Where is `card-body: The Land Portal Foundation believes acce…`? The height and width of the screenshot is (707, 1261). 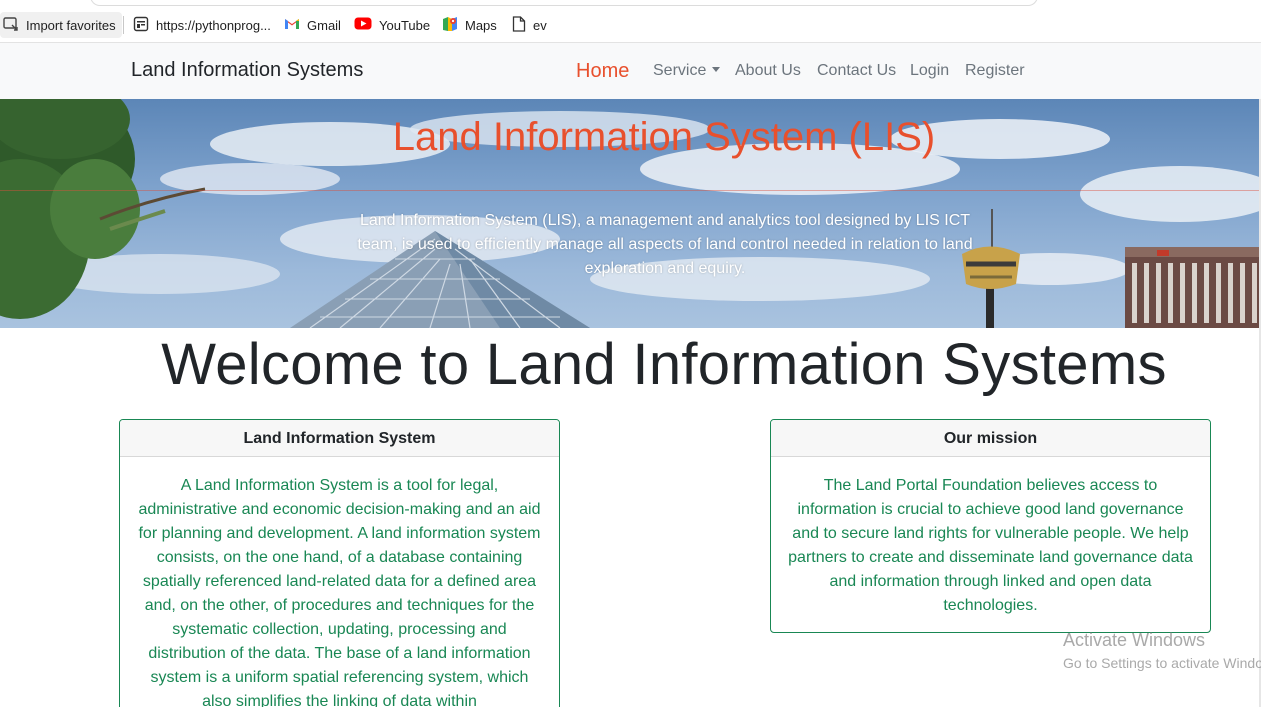
card-body: The Land Portal Foundation believes acce… is located at coordinates (990, 545).